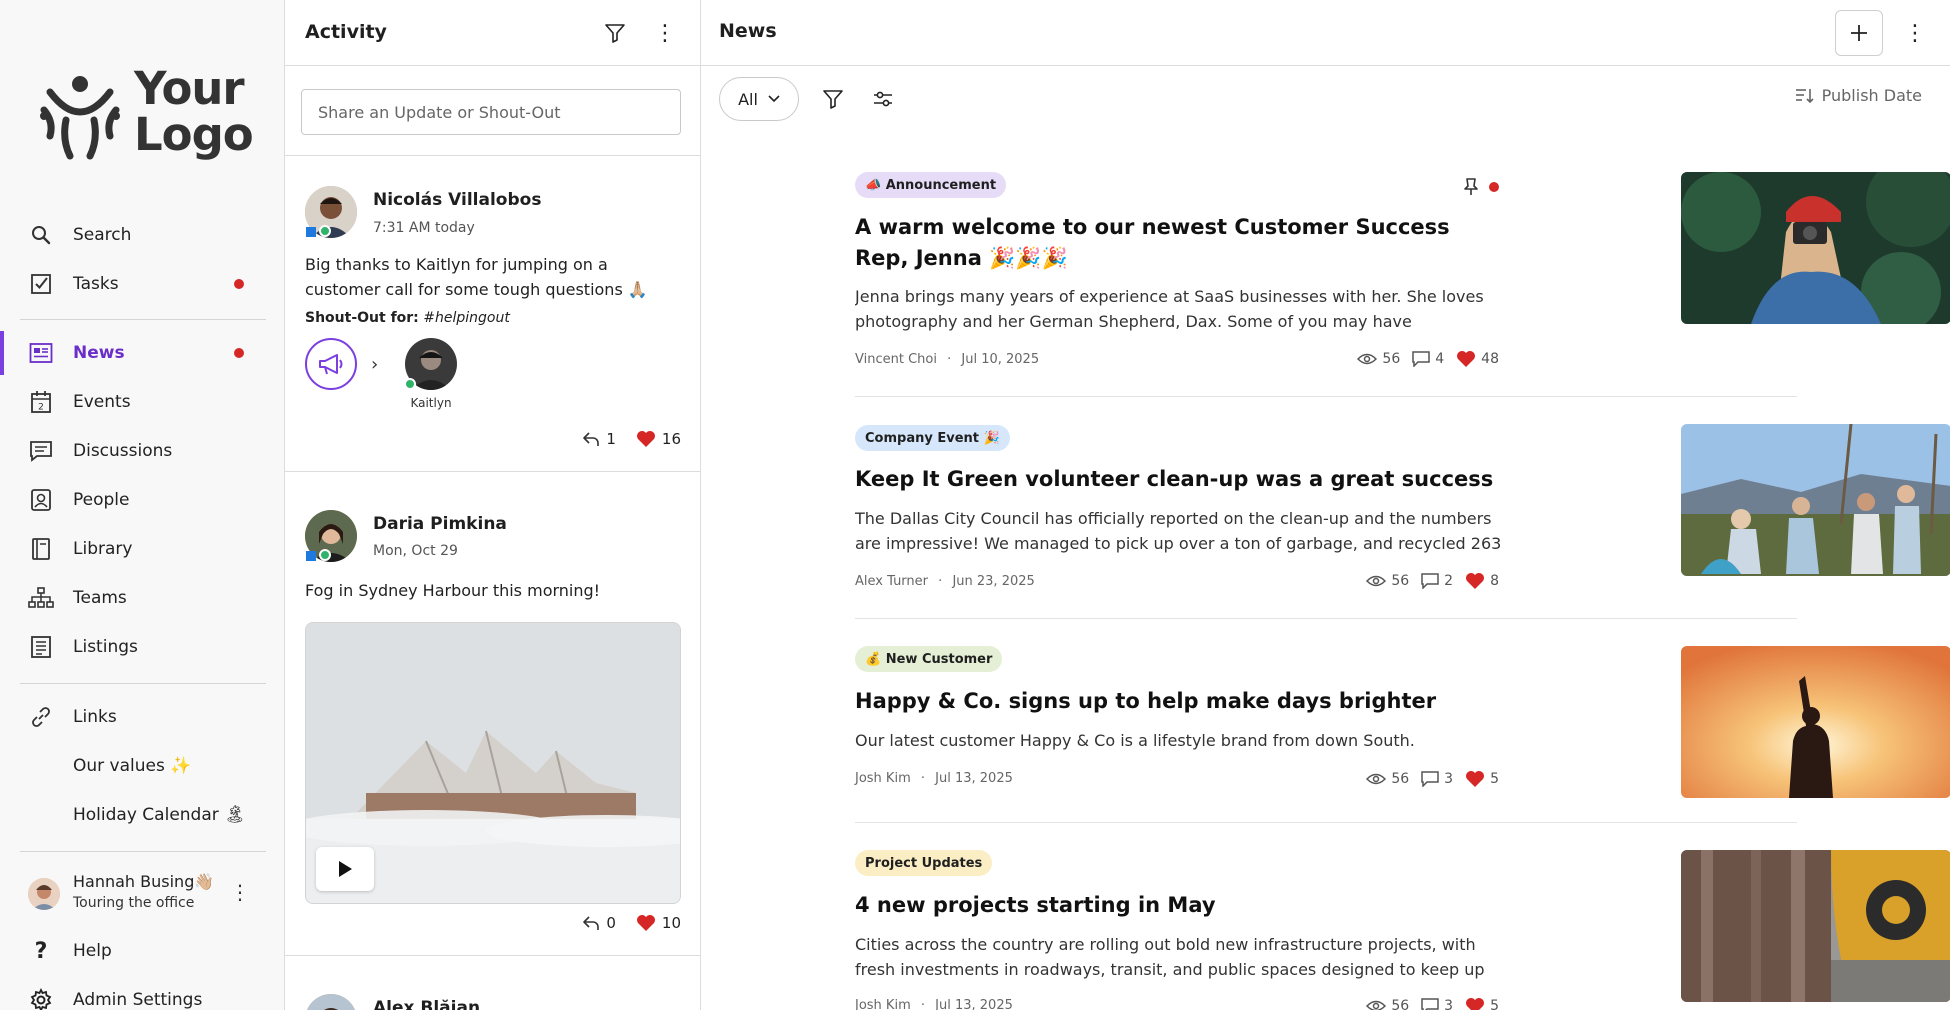 Image resolution: width=1950 pixels, height=1010 pixels. I want to click on sort-button: Publish Date, so click(1858, 95).